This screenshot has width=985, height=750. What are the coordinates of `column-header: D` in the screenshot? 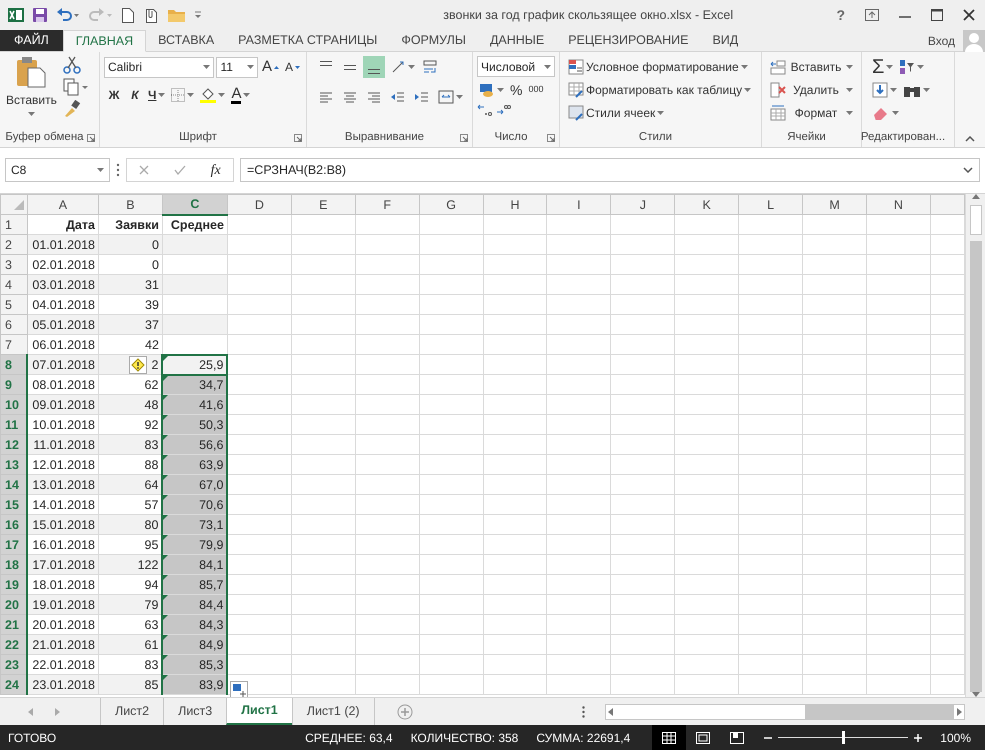 It's located at (259, 204).